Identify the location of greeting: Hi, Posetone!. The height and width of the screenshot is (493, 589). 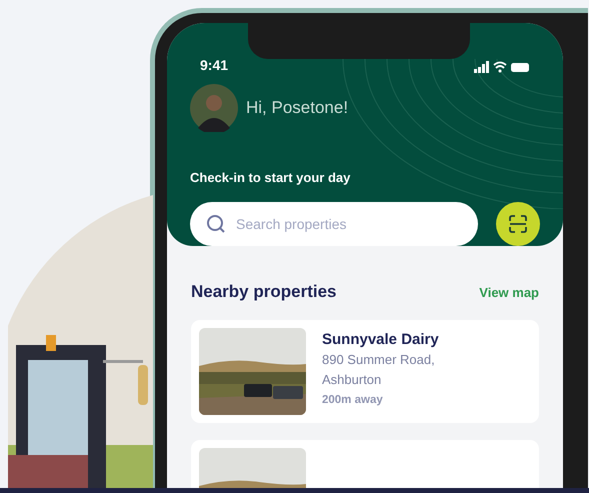
(297, 108).